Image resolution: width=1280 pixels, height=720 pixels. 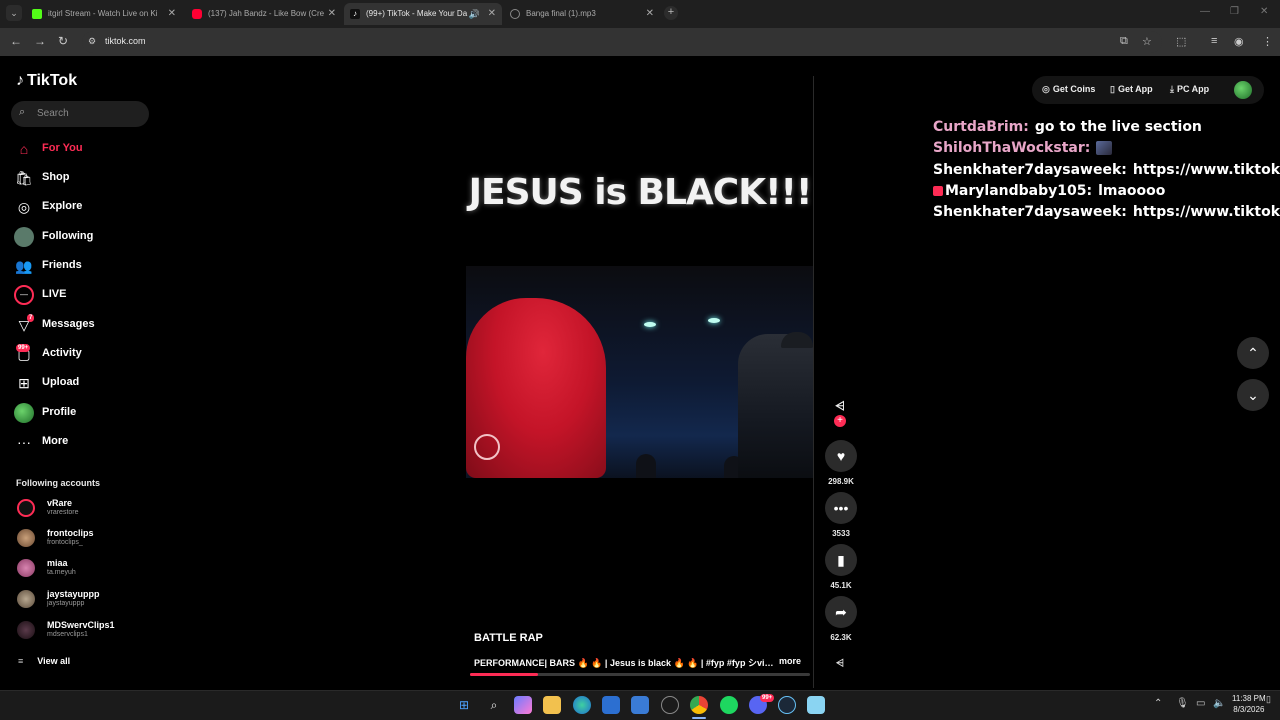 I want to click on nav-label: Friends, so click(x=62, y=265).